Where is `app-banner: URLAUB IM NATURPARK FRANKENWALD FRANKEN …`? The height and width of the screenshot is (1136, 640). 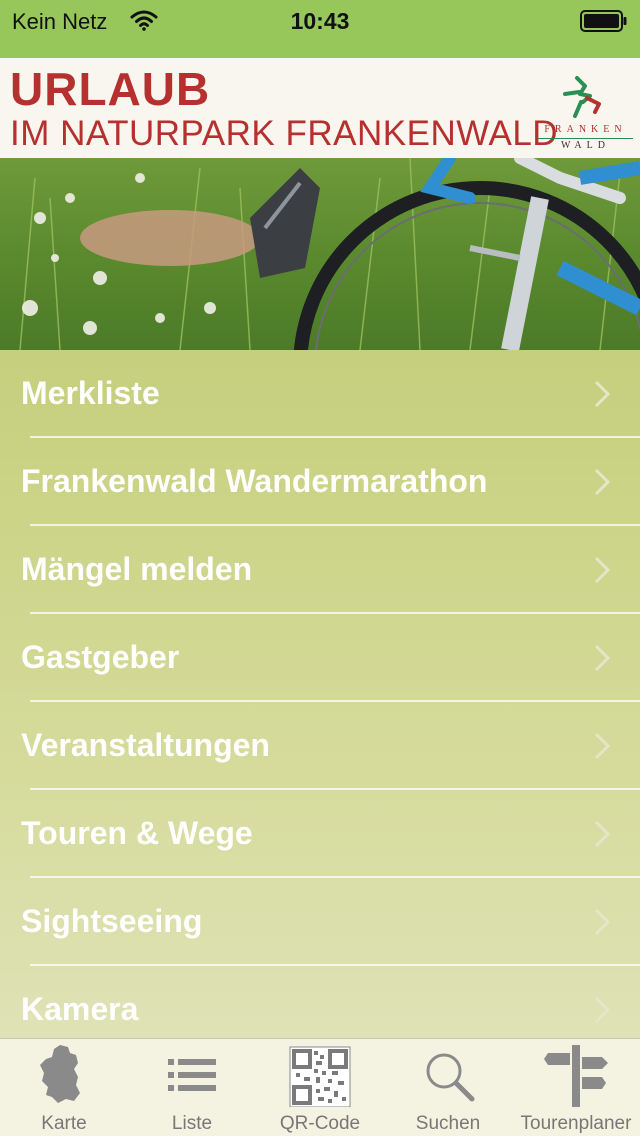 app-banner: URLAUB IM NATURPARK FRANKENWALD FRANKEN … is located at coordinates (320, 108).